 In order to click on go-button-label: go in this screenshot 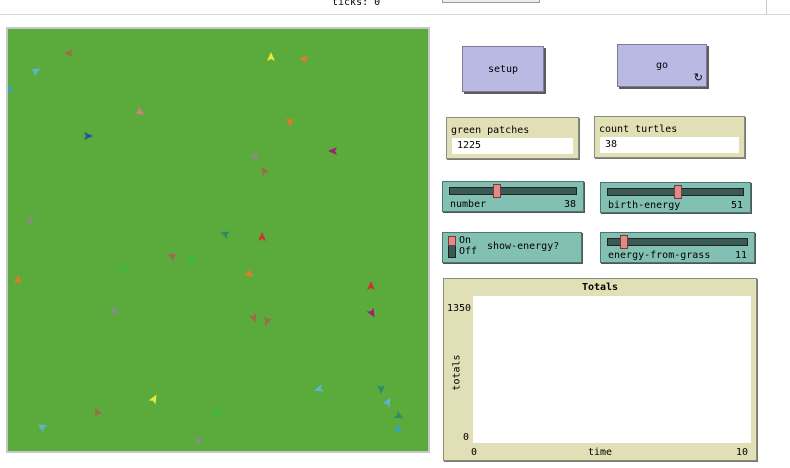, I will do `click(662, 65)`.